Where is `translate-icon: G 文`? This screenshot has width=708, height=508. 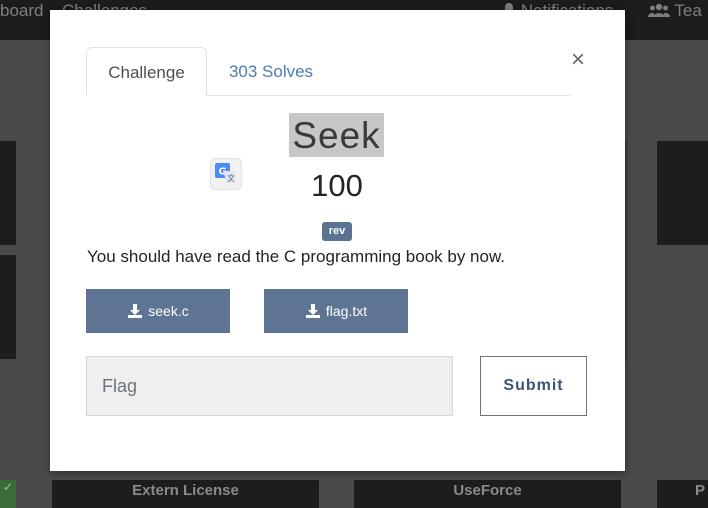 translate-icon: G 文 is located at coordinates (225, 173).